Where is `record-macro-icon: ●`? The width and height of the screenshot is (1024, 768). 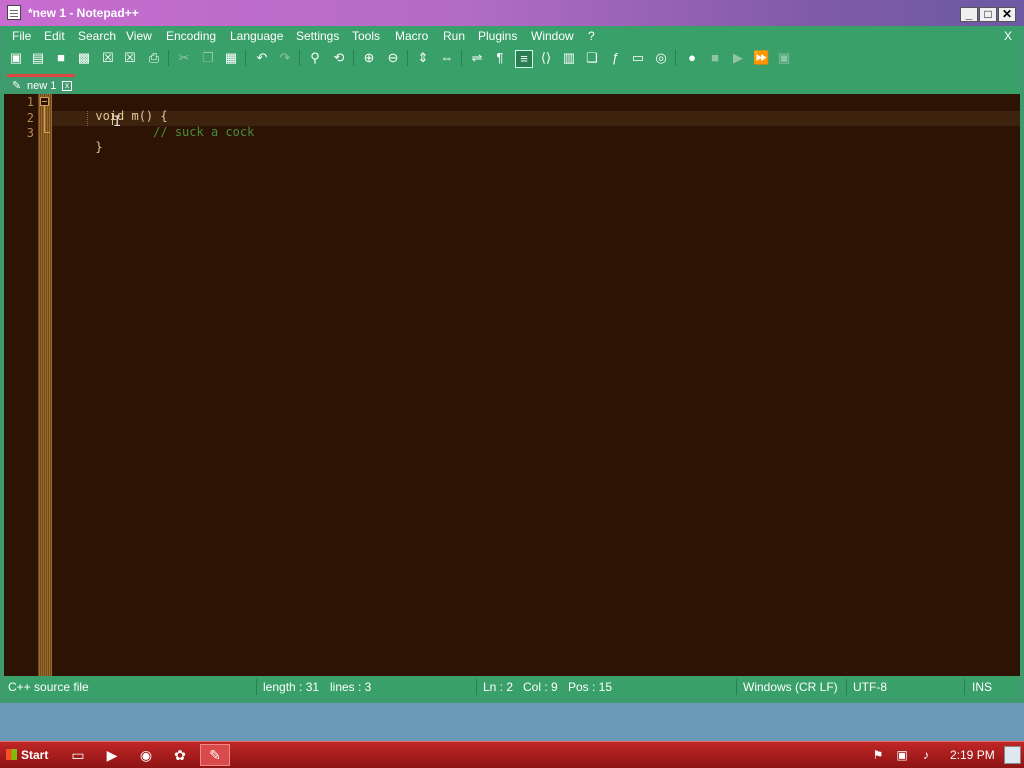
record-macro-icon: ● is located at coordinates (692, 58).